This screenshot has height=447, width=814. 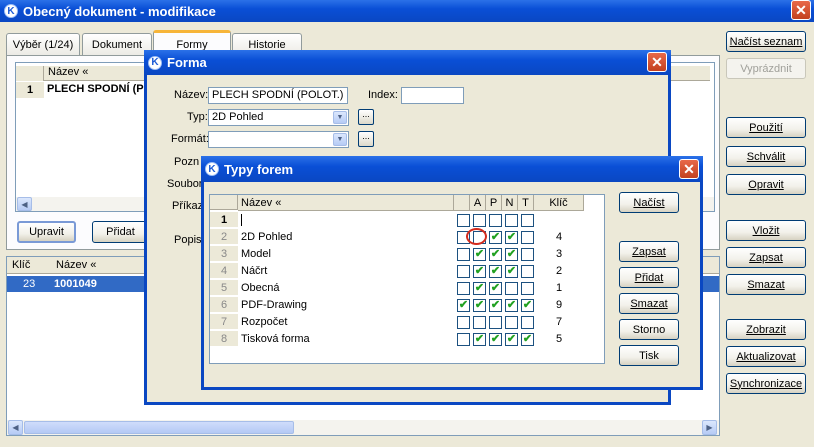 What do you see at coordinates (397, 305) in the screenshot?
I see `type-row: 6 PDF-Drawing ✔ ✔ ✔ ✔ ✔ 9` at bounding box center [397, 305].